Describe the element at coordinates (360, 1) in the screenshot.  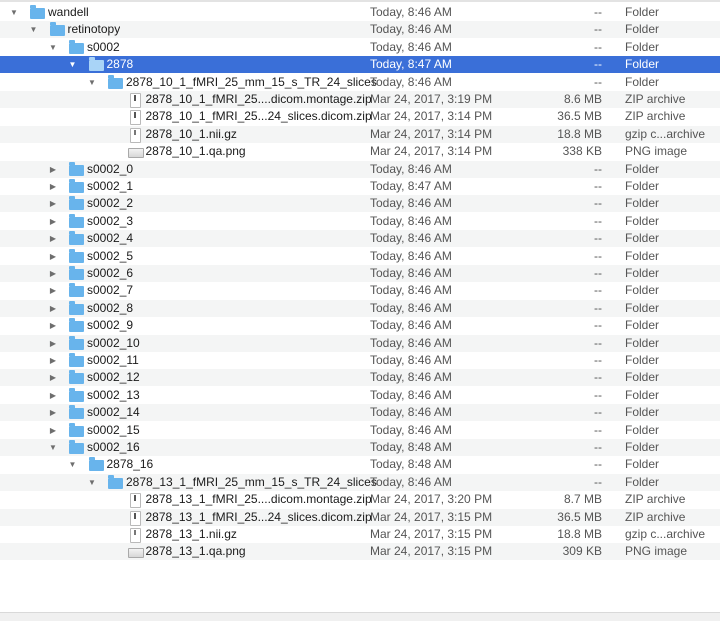
I see `column-header-edge` at that location.